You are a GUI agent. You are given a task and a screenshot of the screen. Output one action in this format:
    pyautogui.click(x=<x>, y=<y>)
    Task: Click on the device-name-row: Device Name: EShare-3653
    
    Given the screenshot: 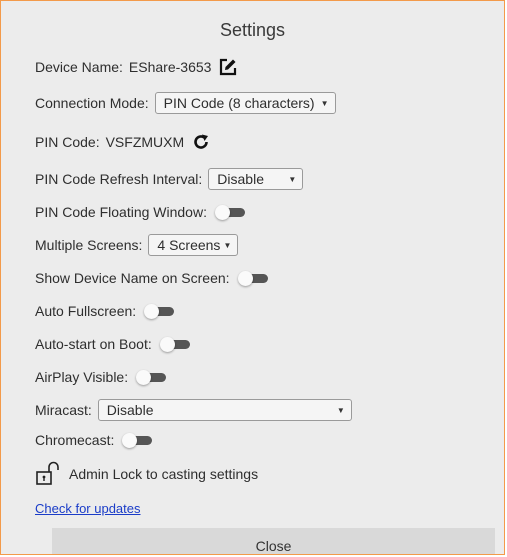 What is the action you would take?
    pyautogui.click(x=136, y=67)
    